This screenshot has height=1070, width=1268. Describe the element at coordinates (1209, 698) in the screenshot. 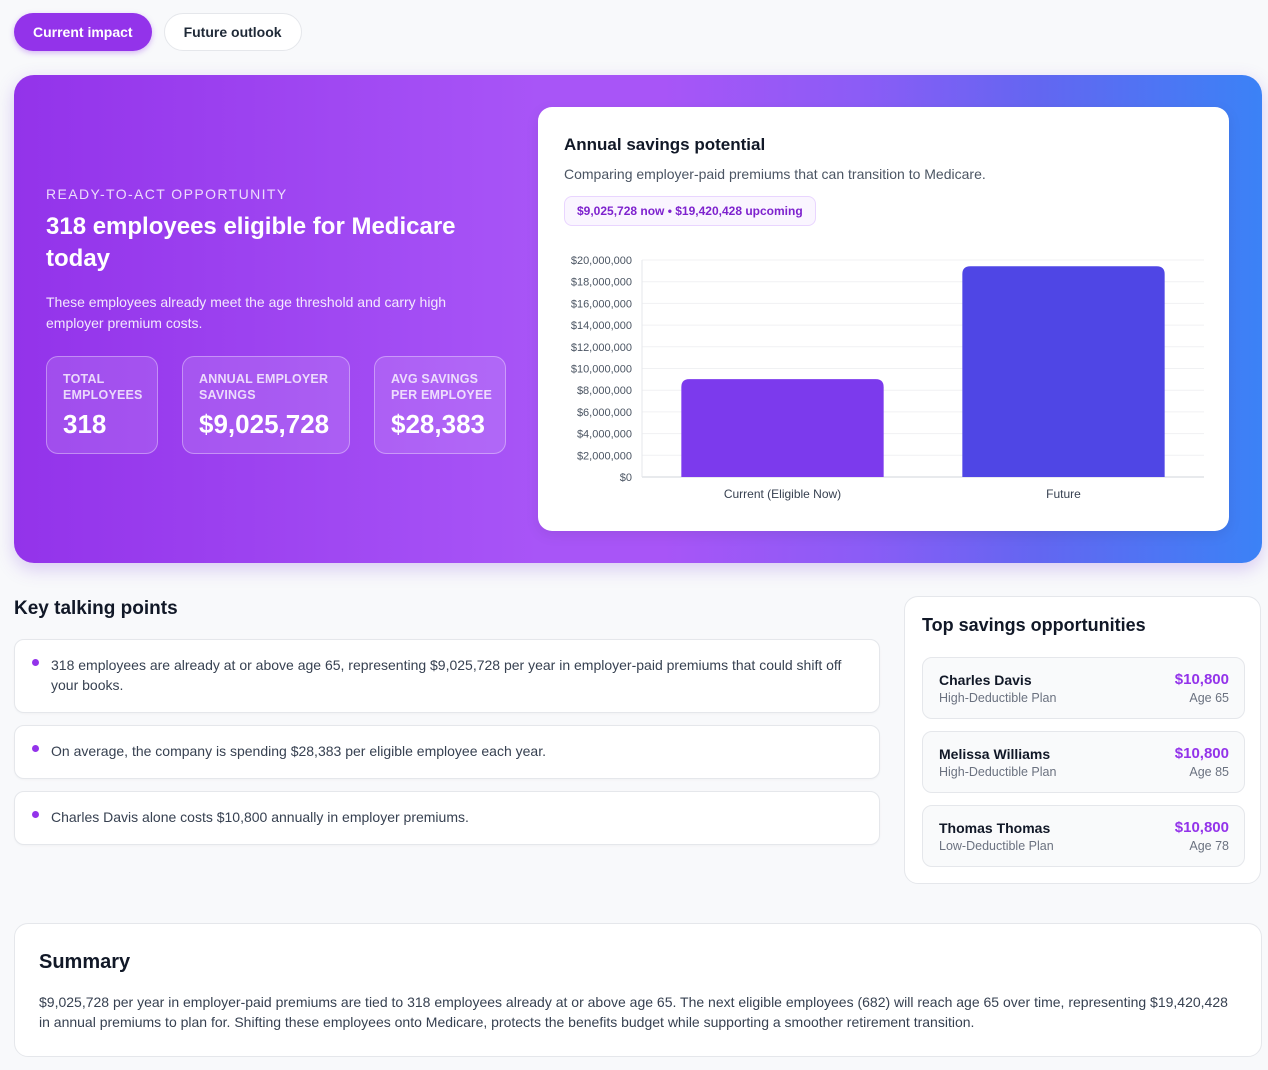

I see `employee-age: Age 65` at that location.